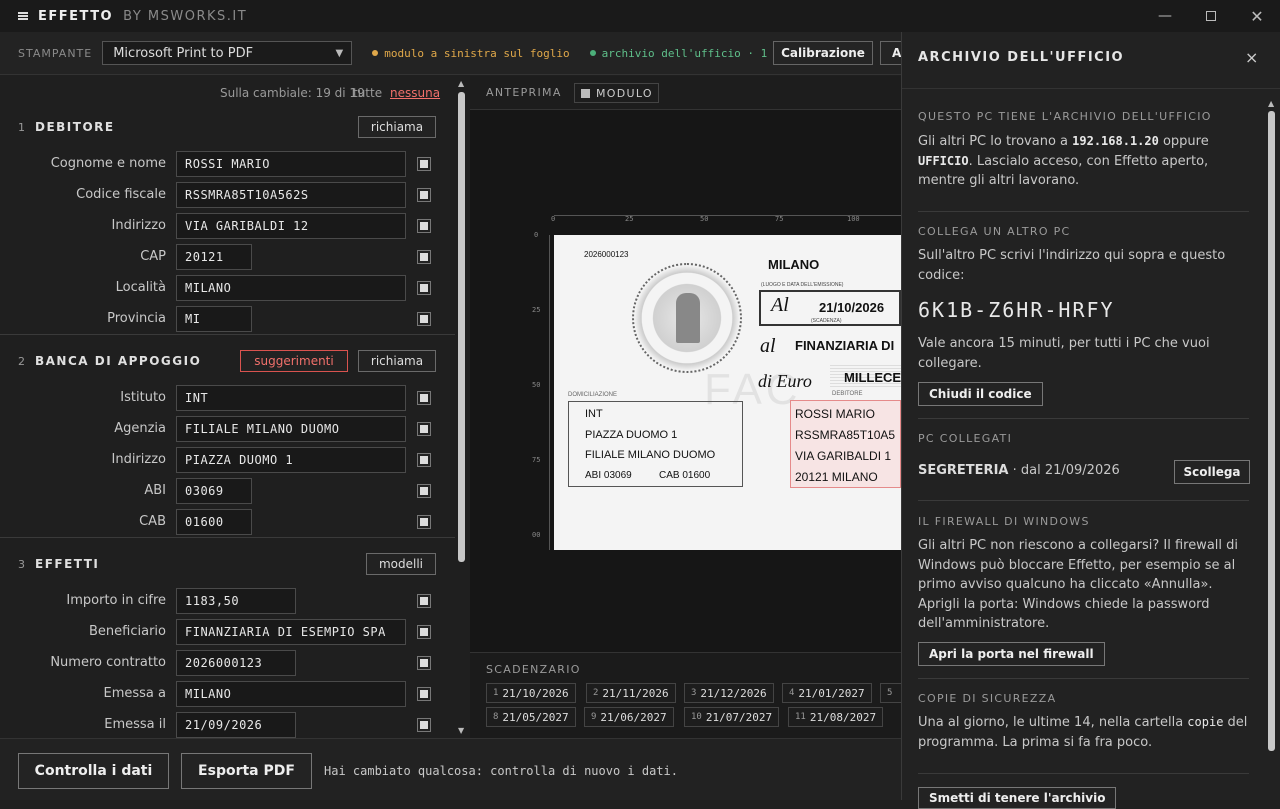 Image resolution: width=1280 pixels, height=809 pixels. I want to click on ruler-tick-label: 75, so click(779, 219).